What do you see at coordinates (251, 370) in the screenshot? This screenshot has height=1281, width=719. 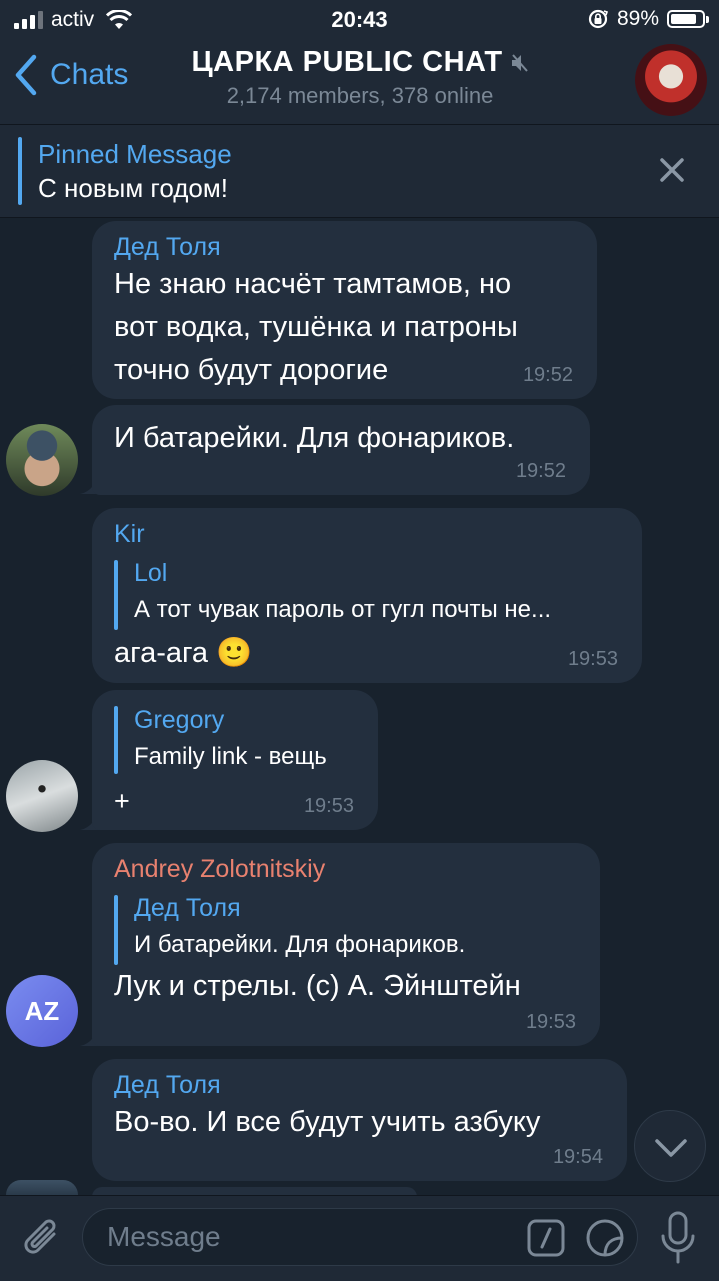 I see `message-line: точно будут дорогие` at bounding box center [251, 370].